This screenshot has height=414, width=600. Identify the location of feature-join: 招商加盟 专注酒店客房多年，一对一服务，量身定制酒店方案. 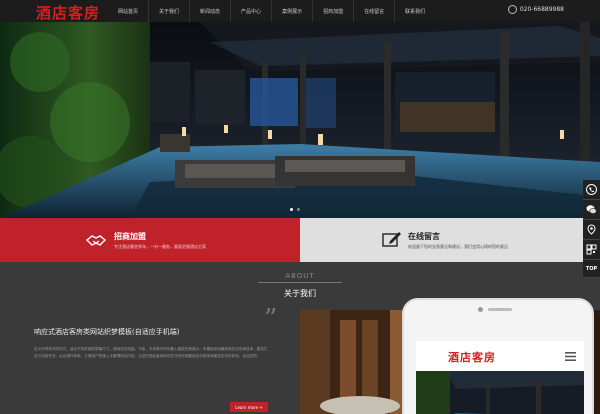
(150, 240).